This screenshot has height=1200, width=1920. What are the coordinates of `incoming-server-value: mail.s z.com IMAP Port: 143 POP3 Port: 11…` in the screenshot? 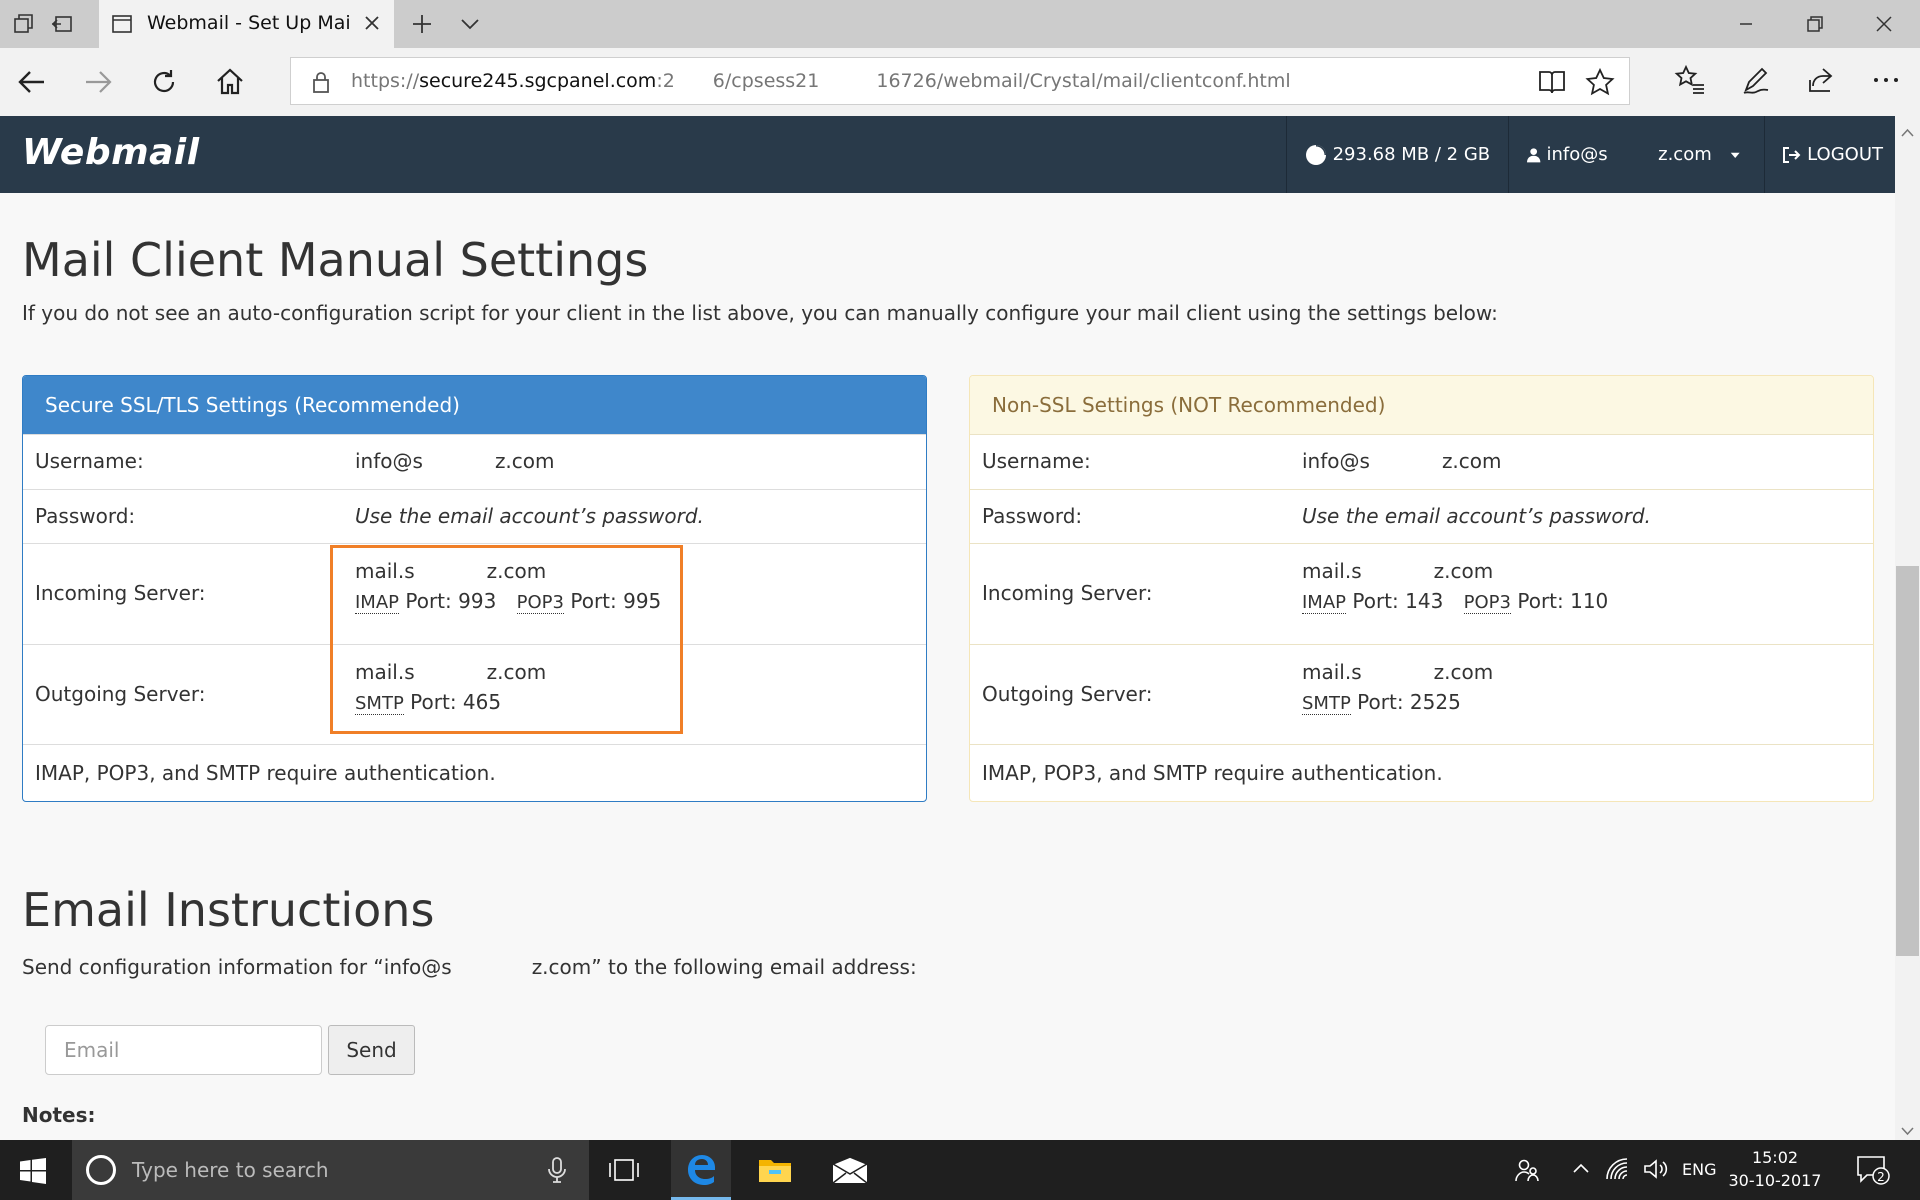 It's located at (1455, 586).